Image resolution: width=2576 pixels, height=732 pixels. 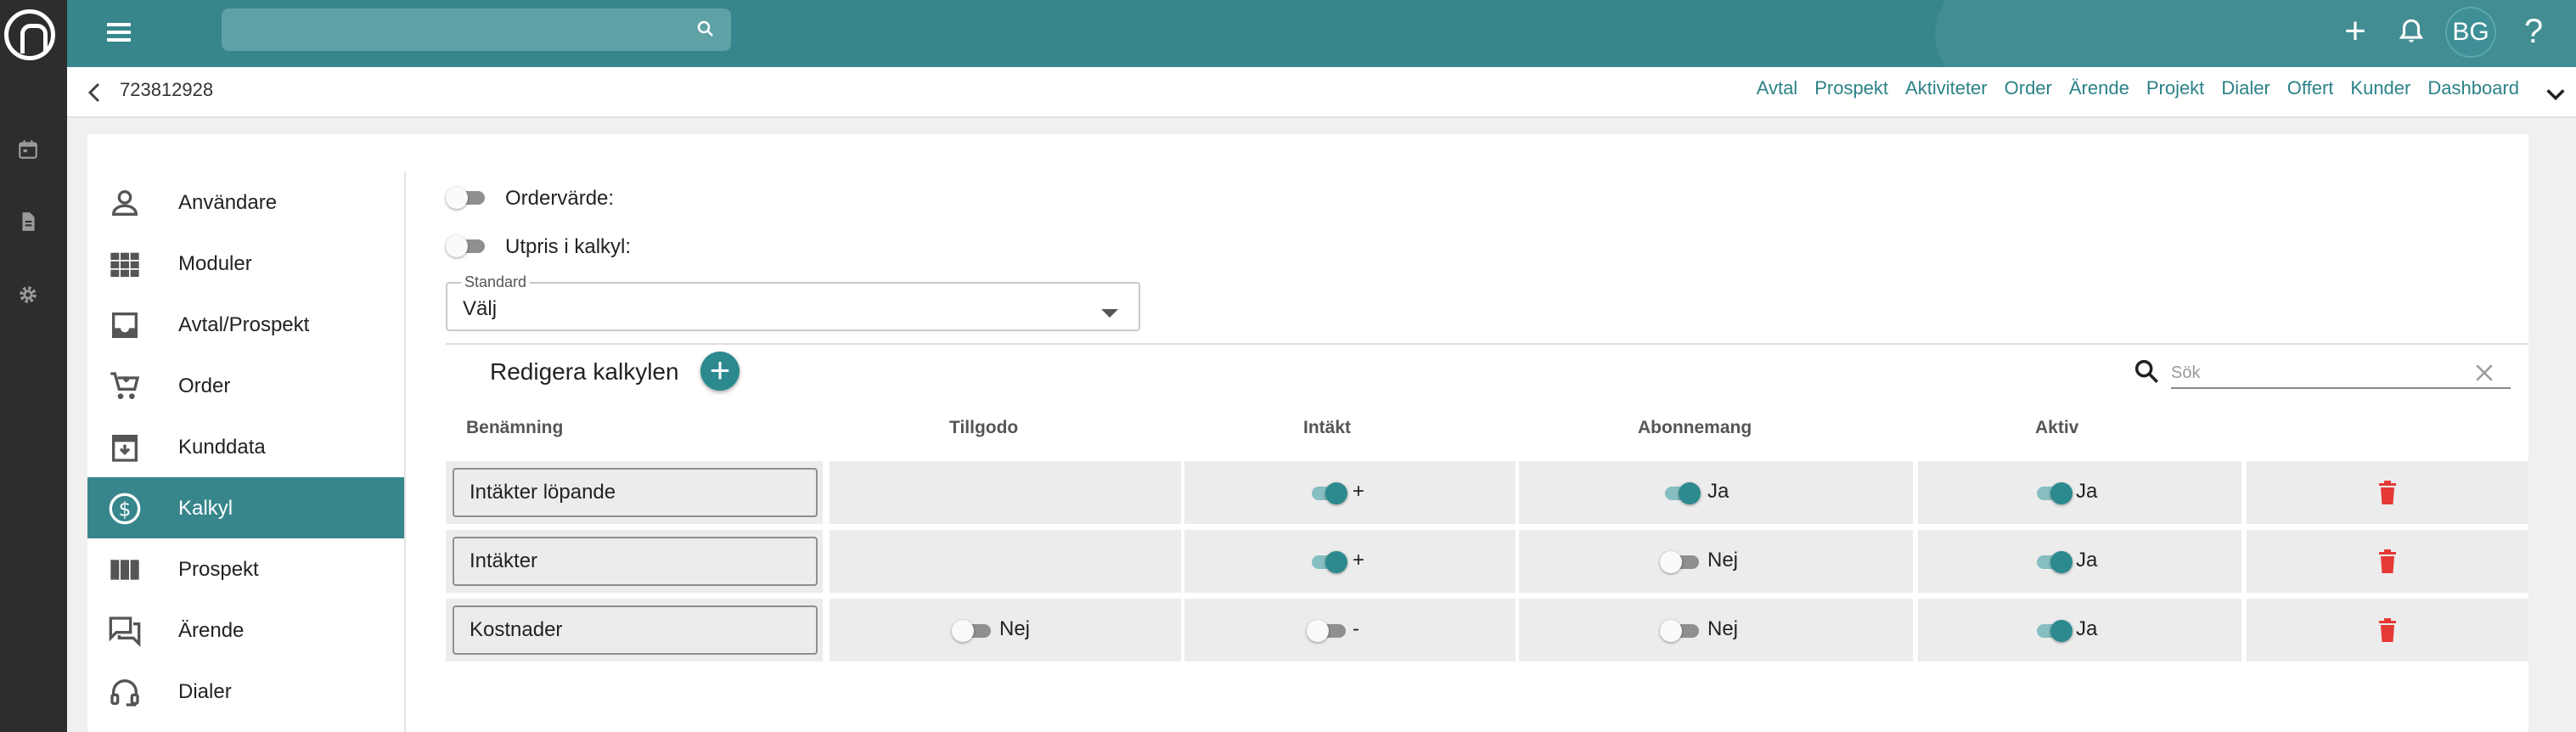 What do you see at coordinates (33, 366) in the screenshot?
I see `app-rail` at bounding box center [33, 366].